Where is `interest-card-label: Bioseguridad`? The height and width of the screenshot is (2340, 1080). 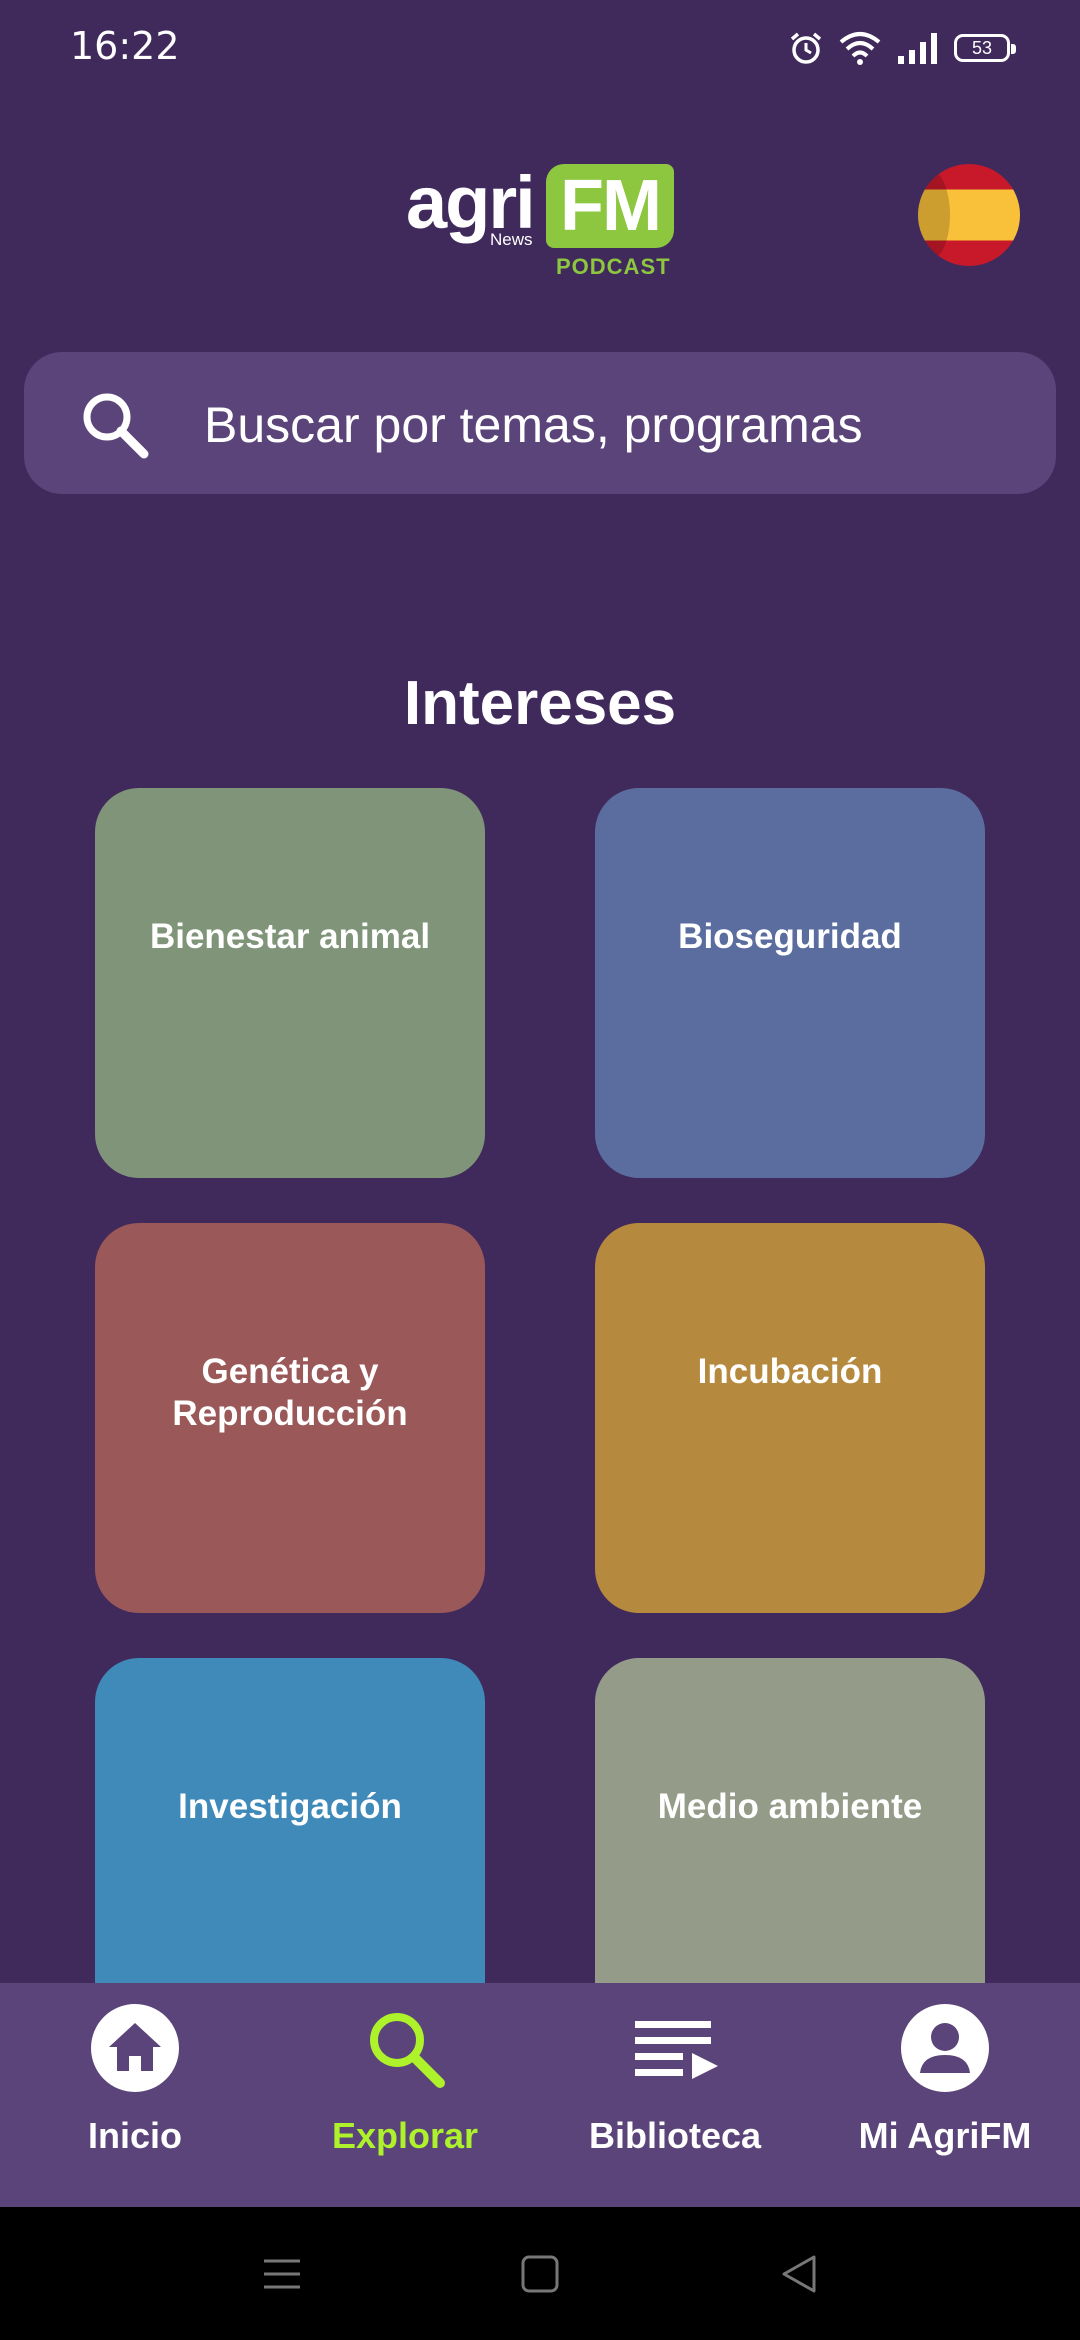
interest-card-label: Bioseguridad is located at coordinates (790, 936).